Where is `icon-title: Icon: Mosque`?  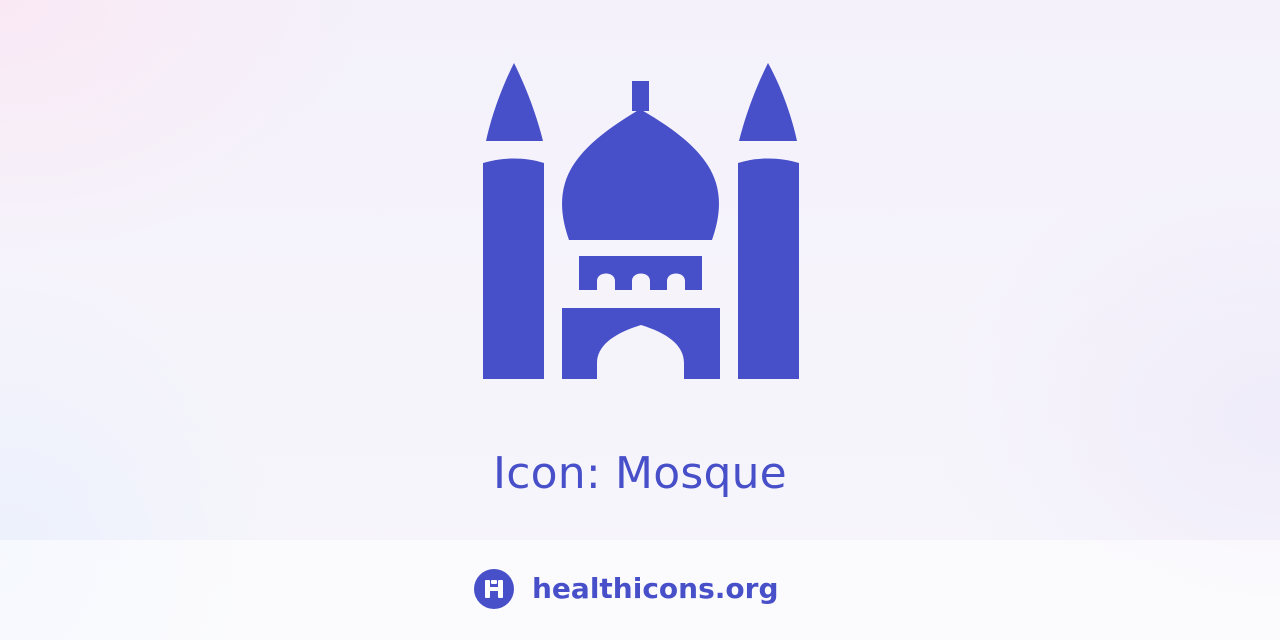
icon-title: Icon: Mosque is located at coordinates (640, 473).